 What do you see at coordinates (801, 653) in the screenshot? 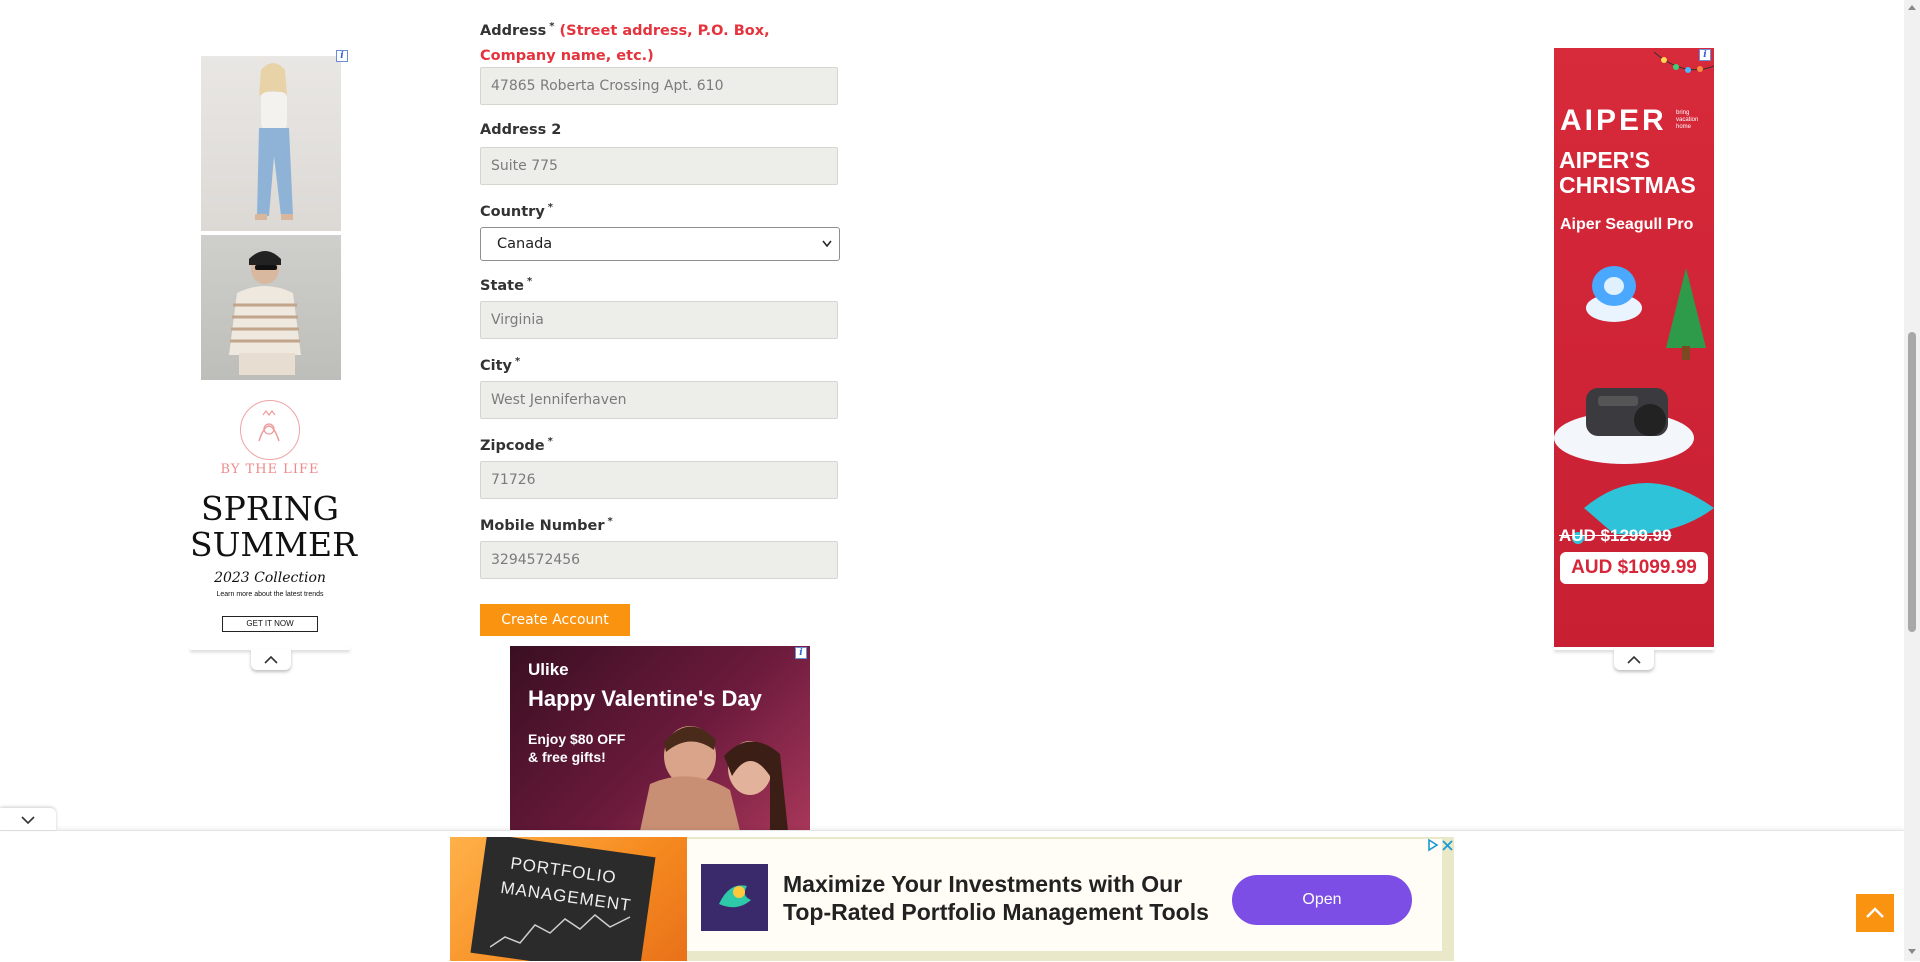
I see `center-ad-adchoices-icon: i` at bounding box center [801, 653].